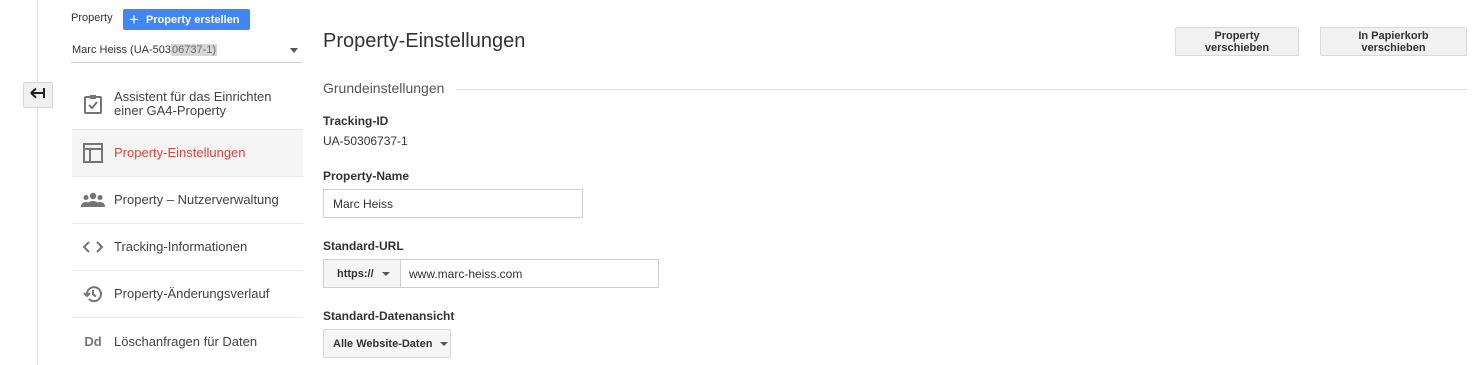  I want to click on people-icon, so click(93, 200).